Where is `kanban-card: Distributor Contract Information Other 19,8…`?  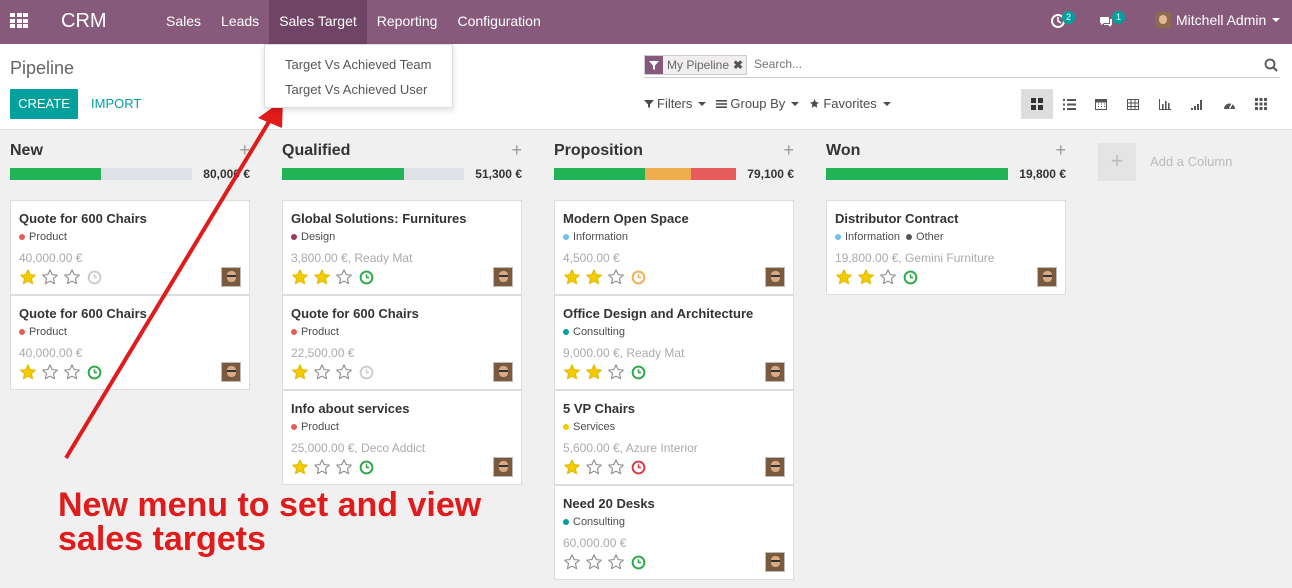 kanban-card: Distributor Contract Information Other 19,8… is located at coordinates (946, 247).